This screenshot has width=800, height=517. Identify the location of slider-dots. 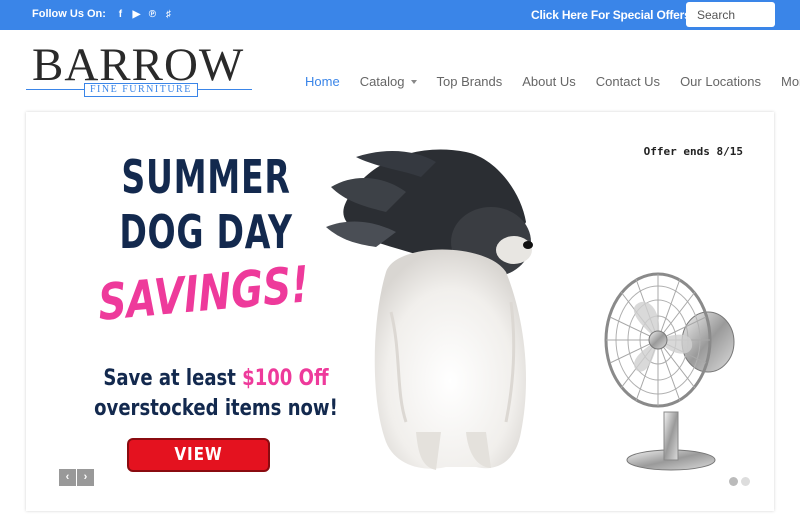
(739, 481).